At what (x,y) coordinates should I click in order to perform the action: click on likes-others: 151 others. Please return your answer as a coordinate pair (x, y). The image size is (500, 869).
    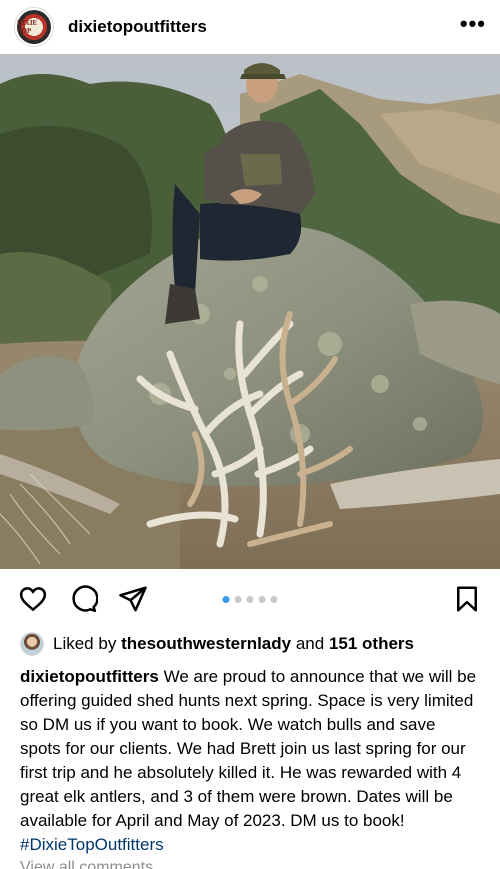
    Looking at the image, I should click on (371, 643).